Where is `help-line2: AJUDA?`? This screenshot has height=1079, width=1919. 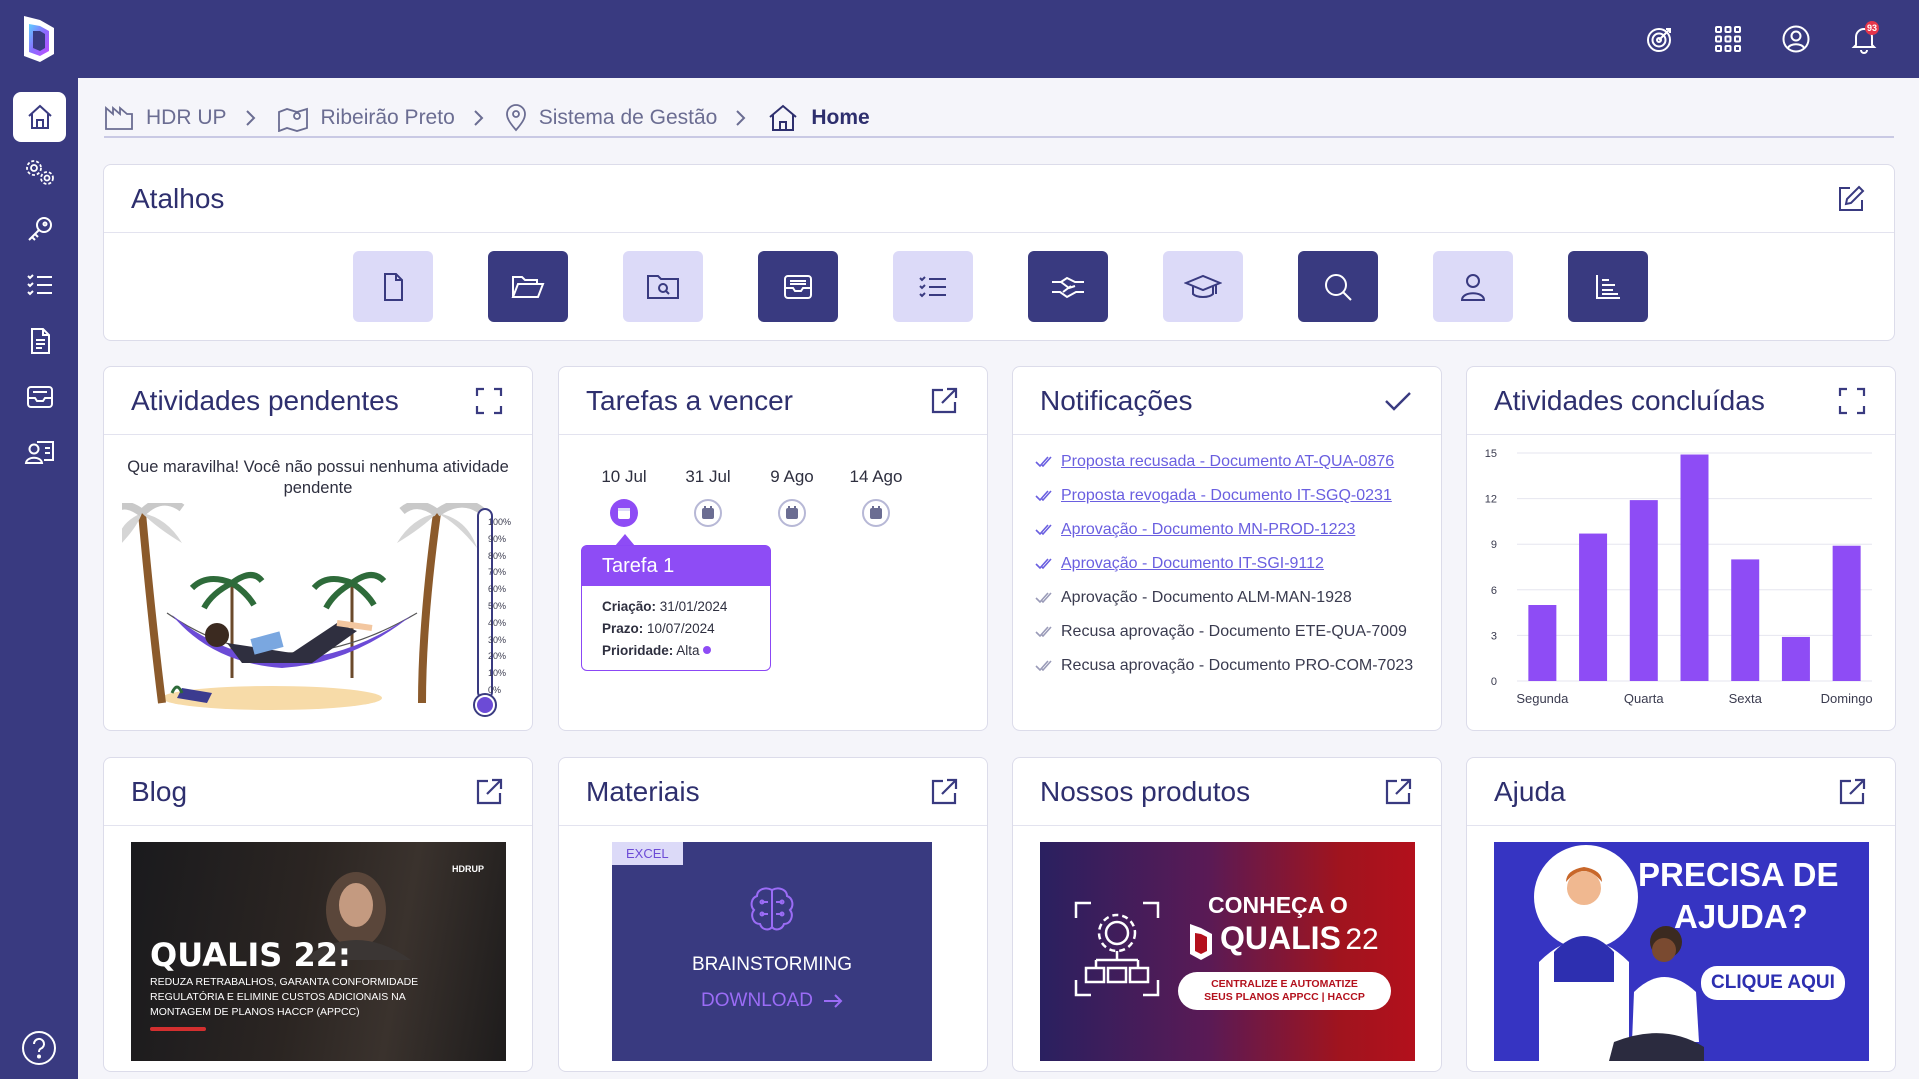
help-line2: AJUDA? is located at coordinates (1741, 916).